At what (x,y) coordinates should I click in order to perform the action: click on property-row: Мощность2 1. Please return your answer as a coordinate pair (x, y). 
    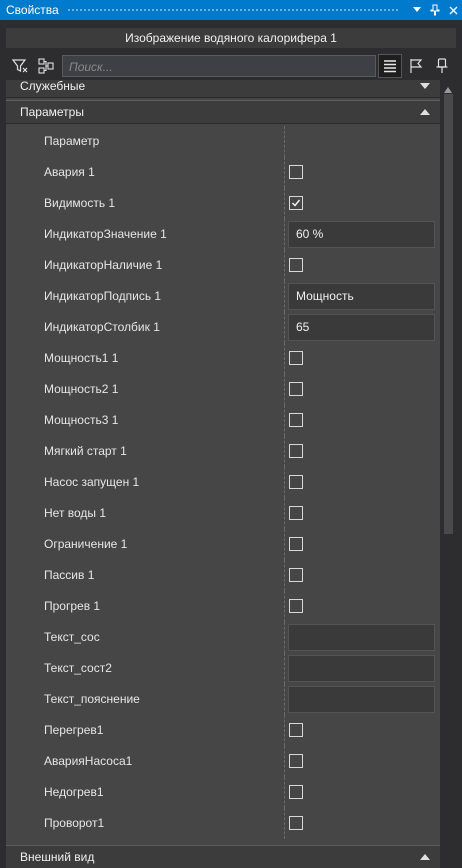
    Looking at the image, I should click on (223, 389).